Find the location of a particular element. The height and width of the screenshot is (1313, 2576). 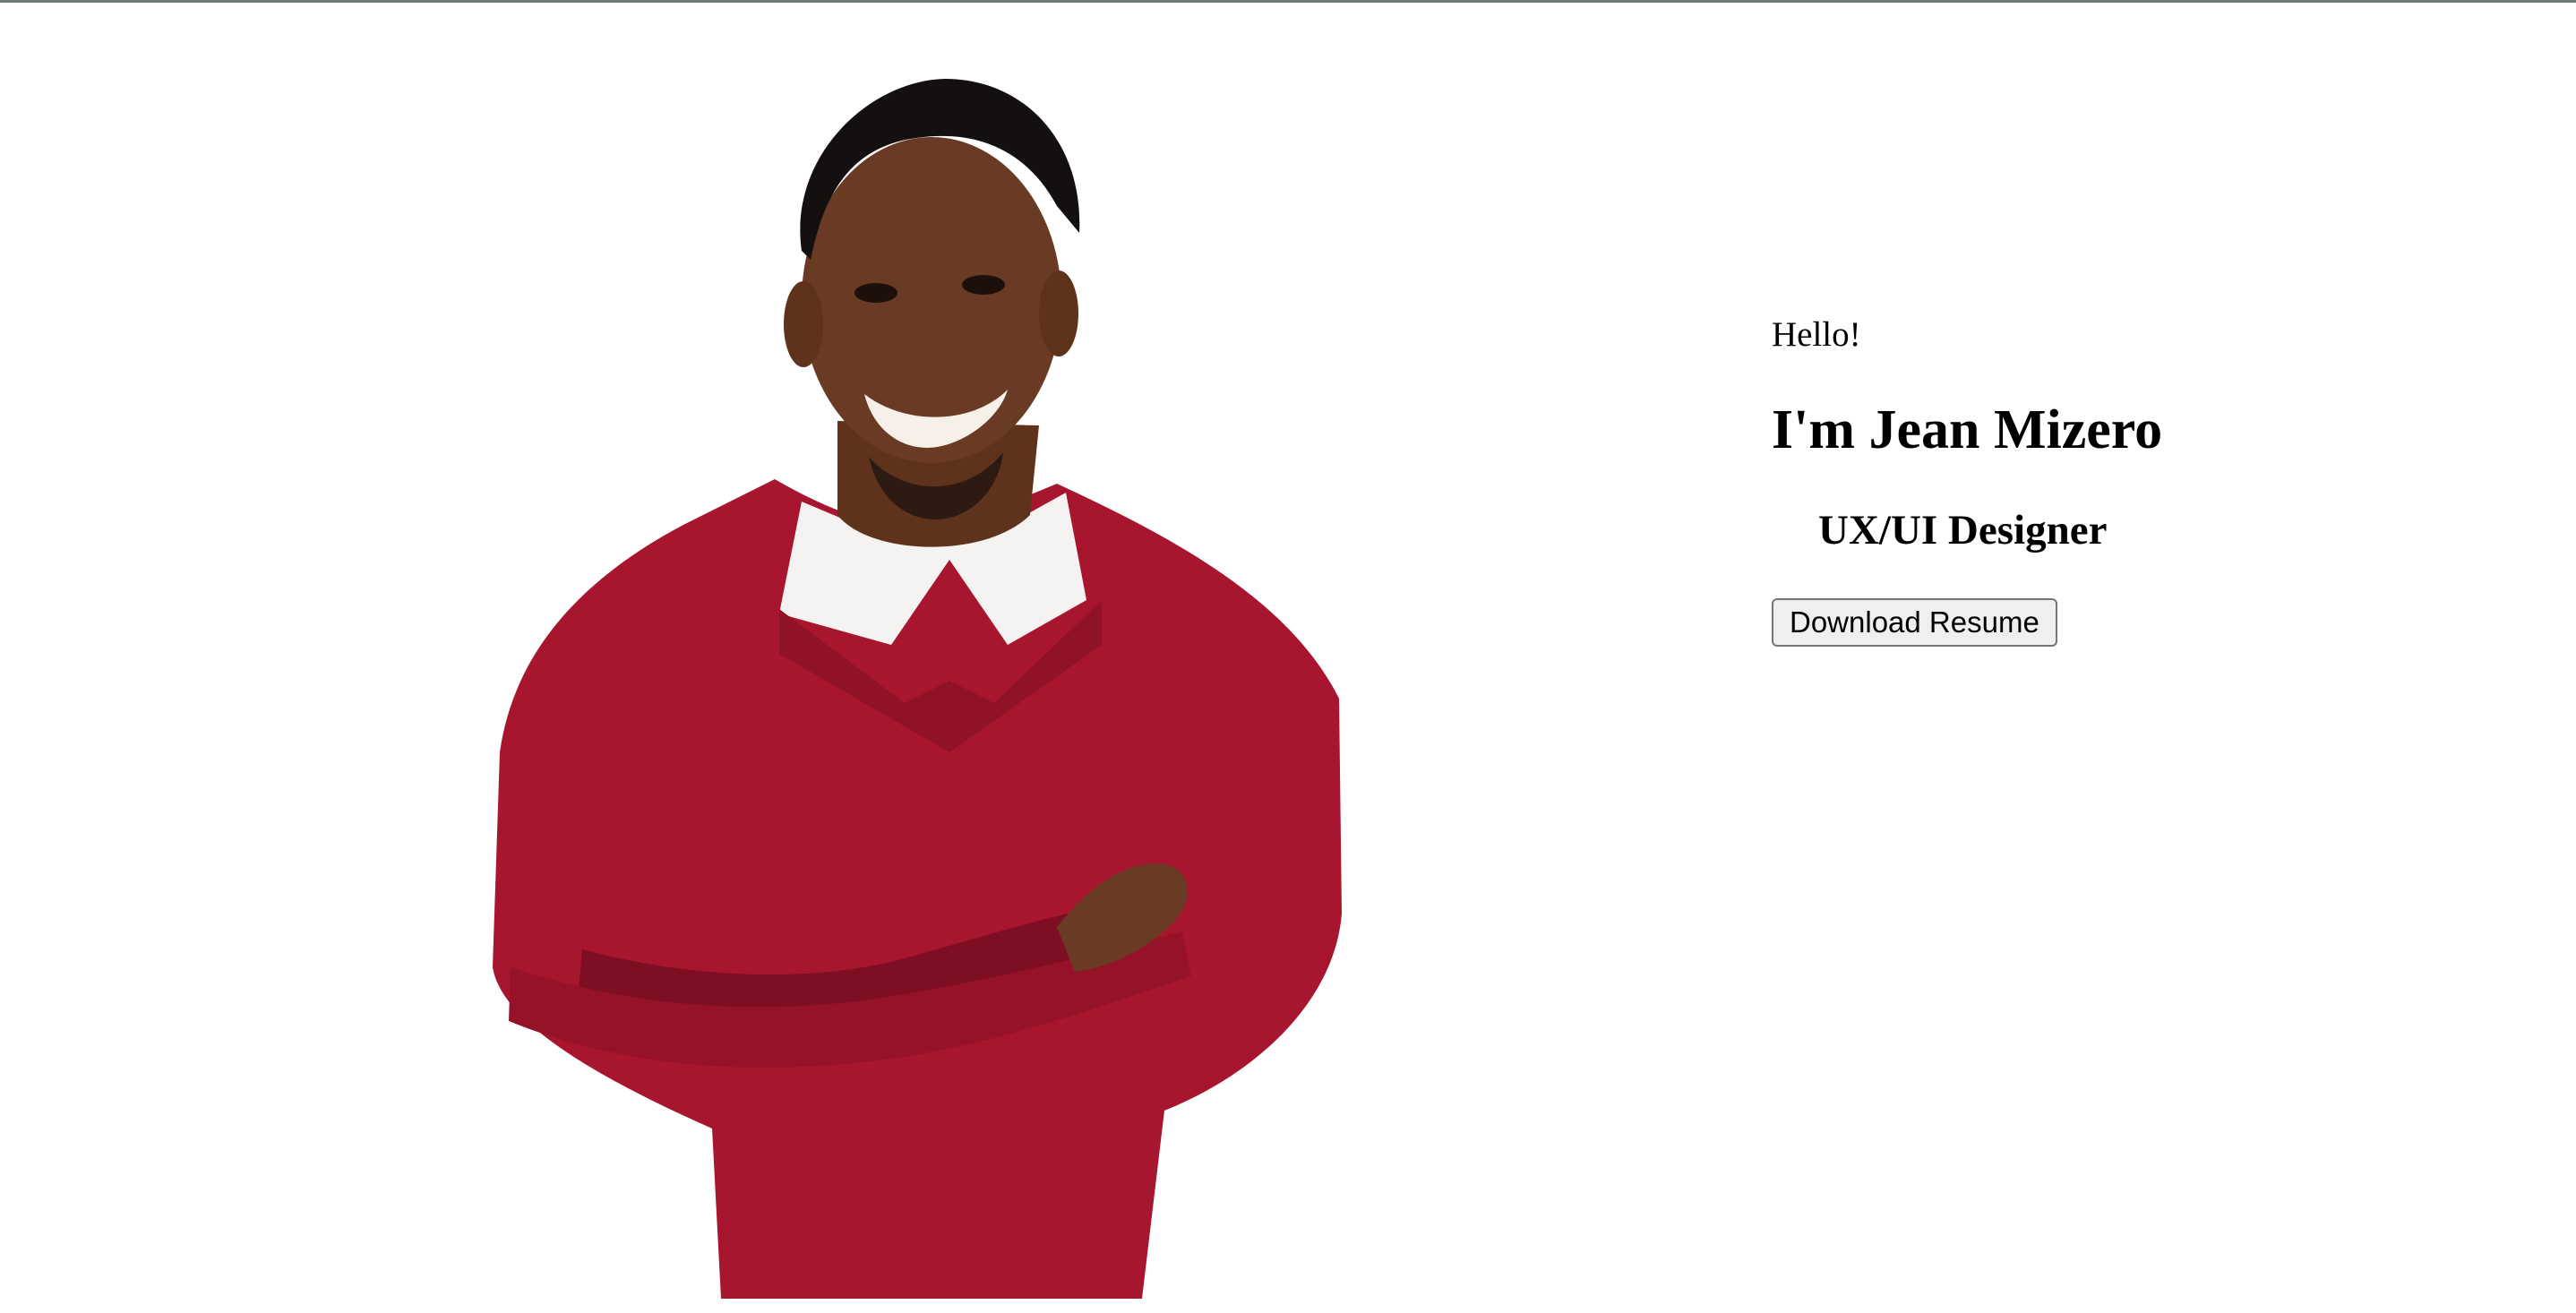

download-resume-button: Download Resume is located at coordinates (1914, 622).